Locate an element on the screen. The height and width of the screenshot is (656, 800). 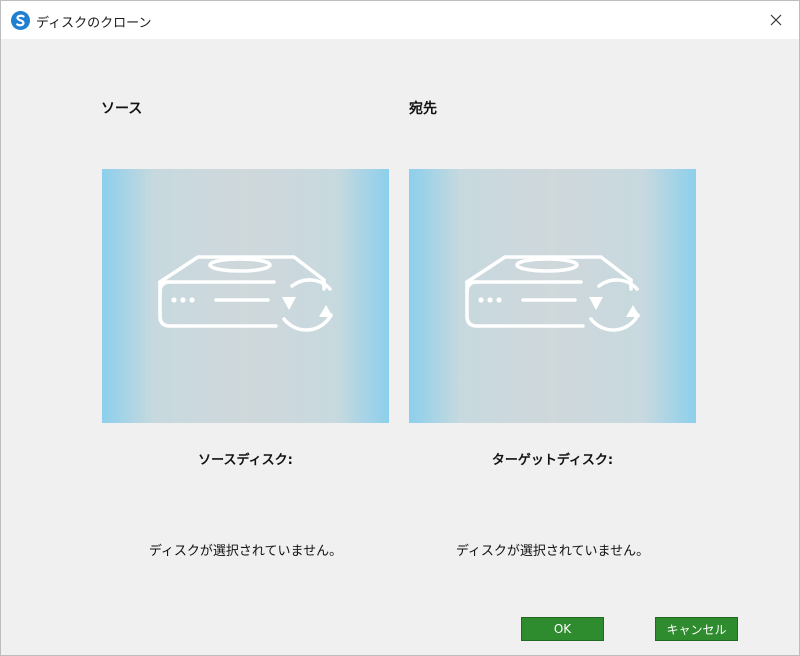
destination-disk-title: ターゲットディスク: is located at coordinates (552, 460).